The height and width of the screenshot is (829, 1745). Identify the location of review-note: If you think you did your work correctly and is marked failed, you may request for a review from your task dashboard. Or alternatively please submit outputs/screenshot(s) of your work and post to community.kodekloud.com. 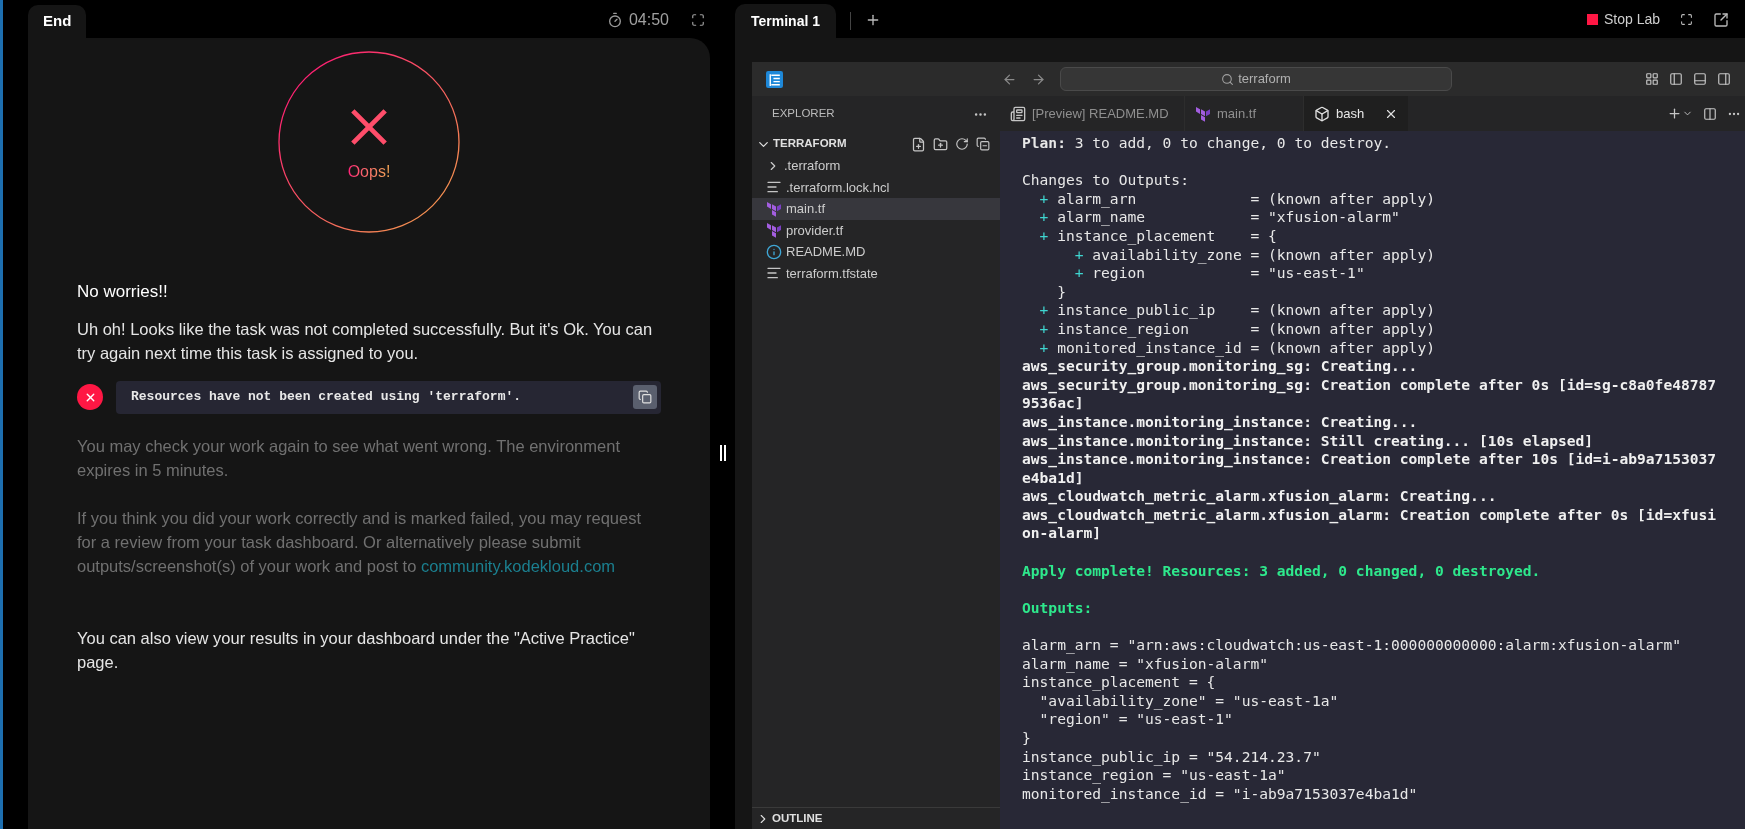
(359, 542).